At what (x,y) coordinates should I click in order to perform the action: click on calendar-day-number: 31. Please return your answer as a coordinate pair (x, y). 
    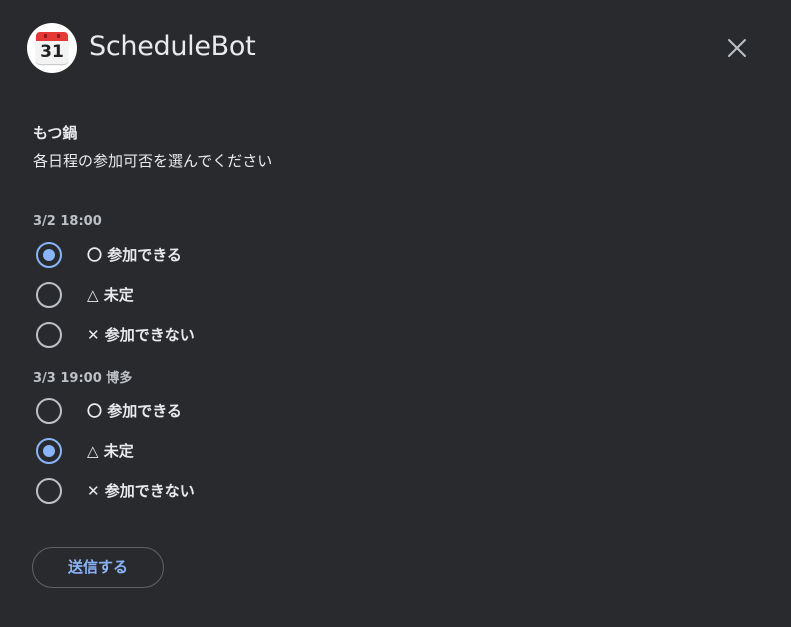
    Looking at the image, I should click on (52, 52).